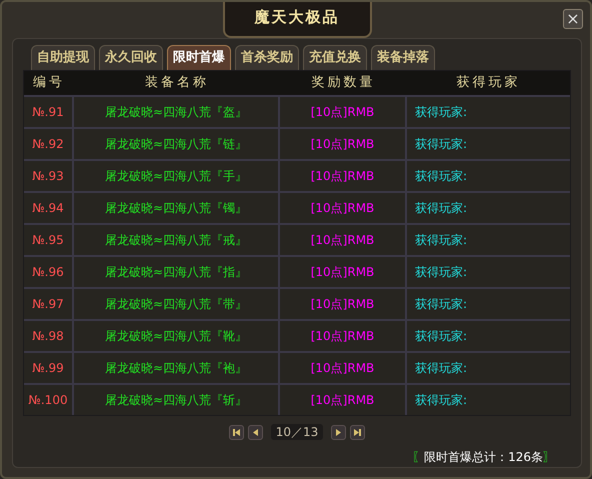 The image size is (592, 479). Describe the element at coordinates (48, 112) in the screenshot. I see `table-cell-text: №.91` at that location.